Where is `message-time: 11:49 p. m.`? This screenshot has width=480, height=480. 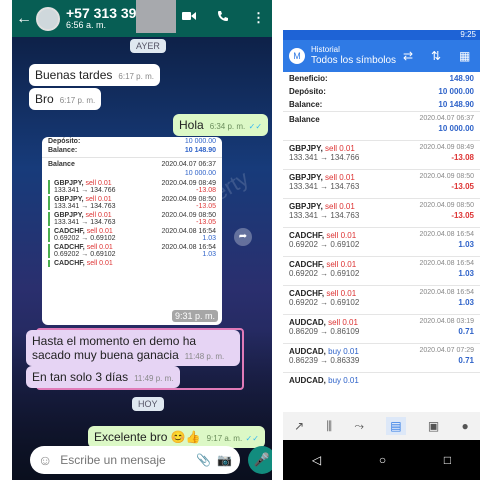
message-time: 11:49 p. m. is located at coordinates (154, 378).